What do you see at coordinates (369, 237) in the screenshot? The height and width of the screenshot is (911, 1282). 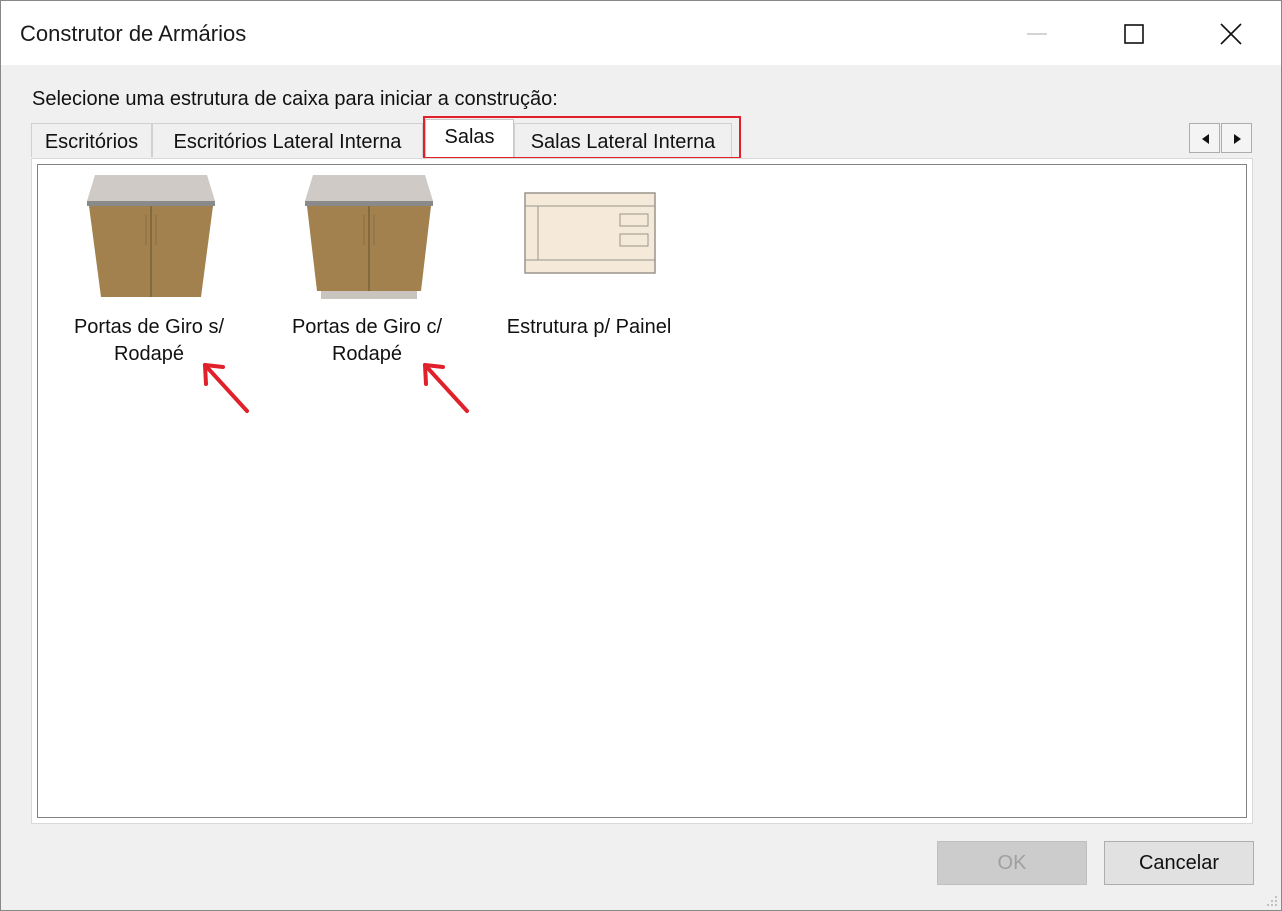 I see `cabinet-two-doors-with-plinth-icon` at bounding box center [369, 237].